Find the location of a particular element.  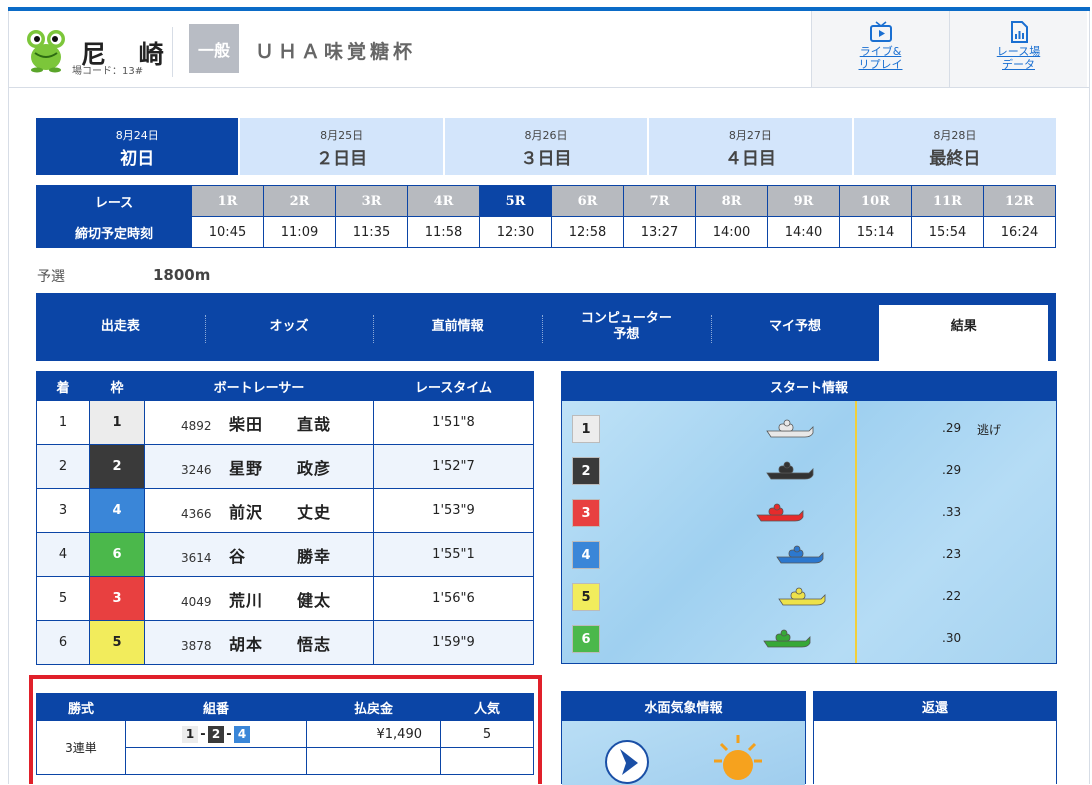

race-link-7r: 7R is located at coordinates (659, 201).